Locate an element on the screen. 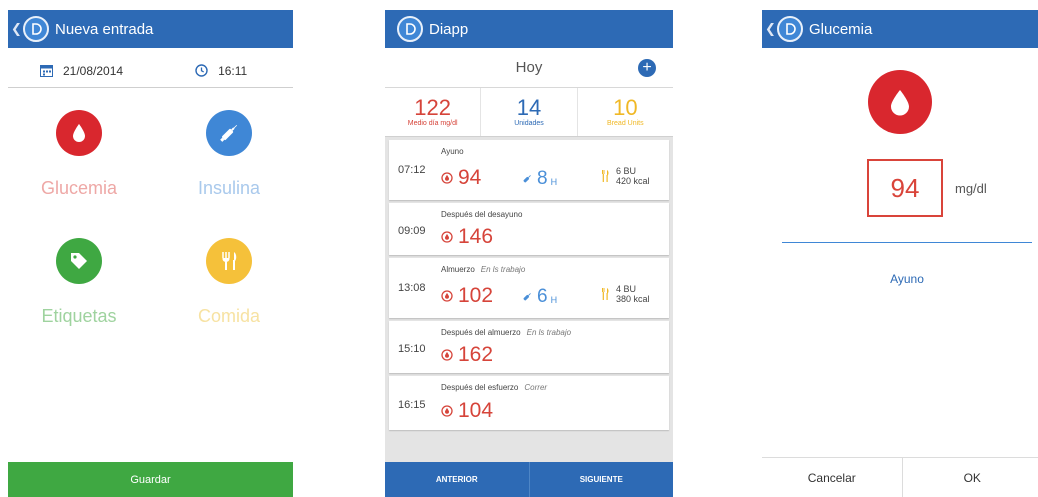  food-reading: 6 BU 420 kcal is located at coordinates (625, 176).